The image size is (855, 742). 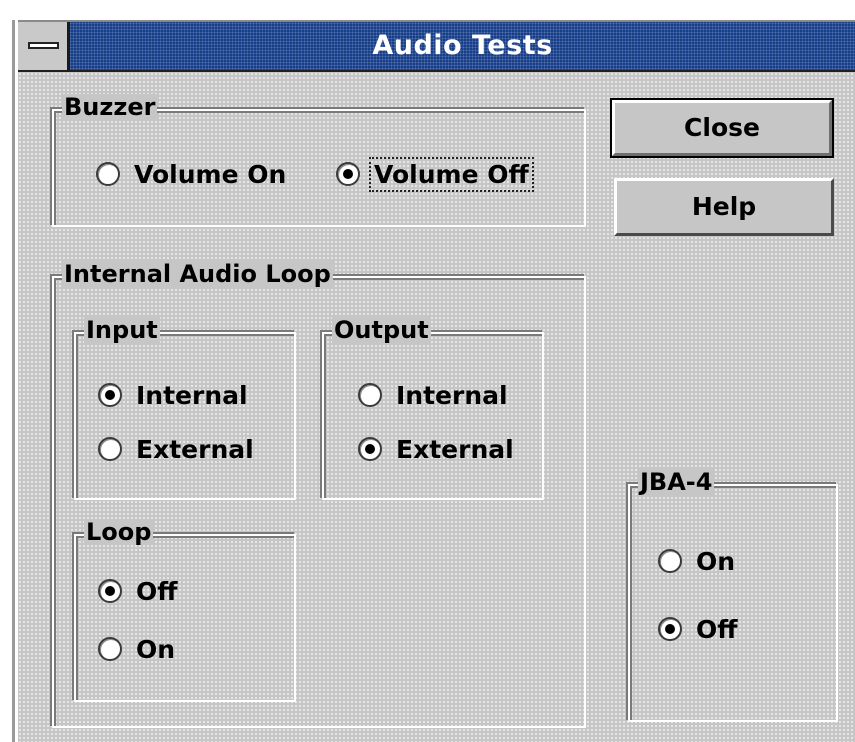 I want to click on system-menu-button, so click(x=44, y=46).